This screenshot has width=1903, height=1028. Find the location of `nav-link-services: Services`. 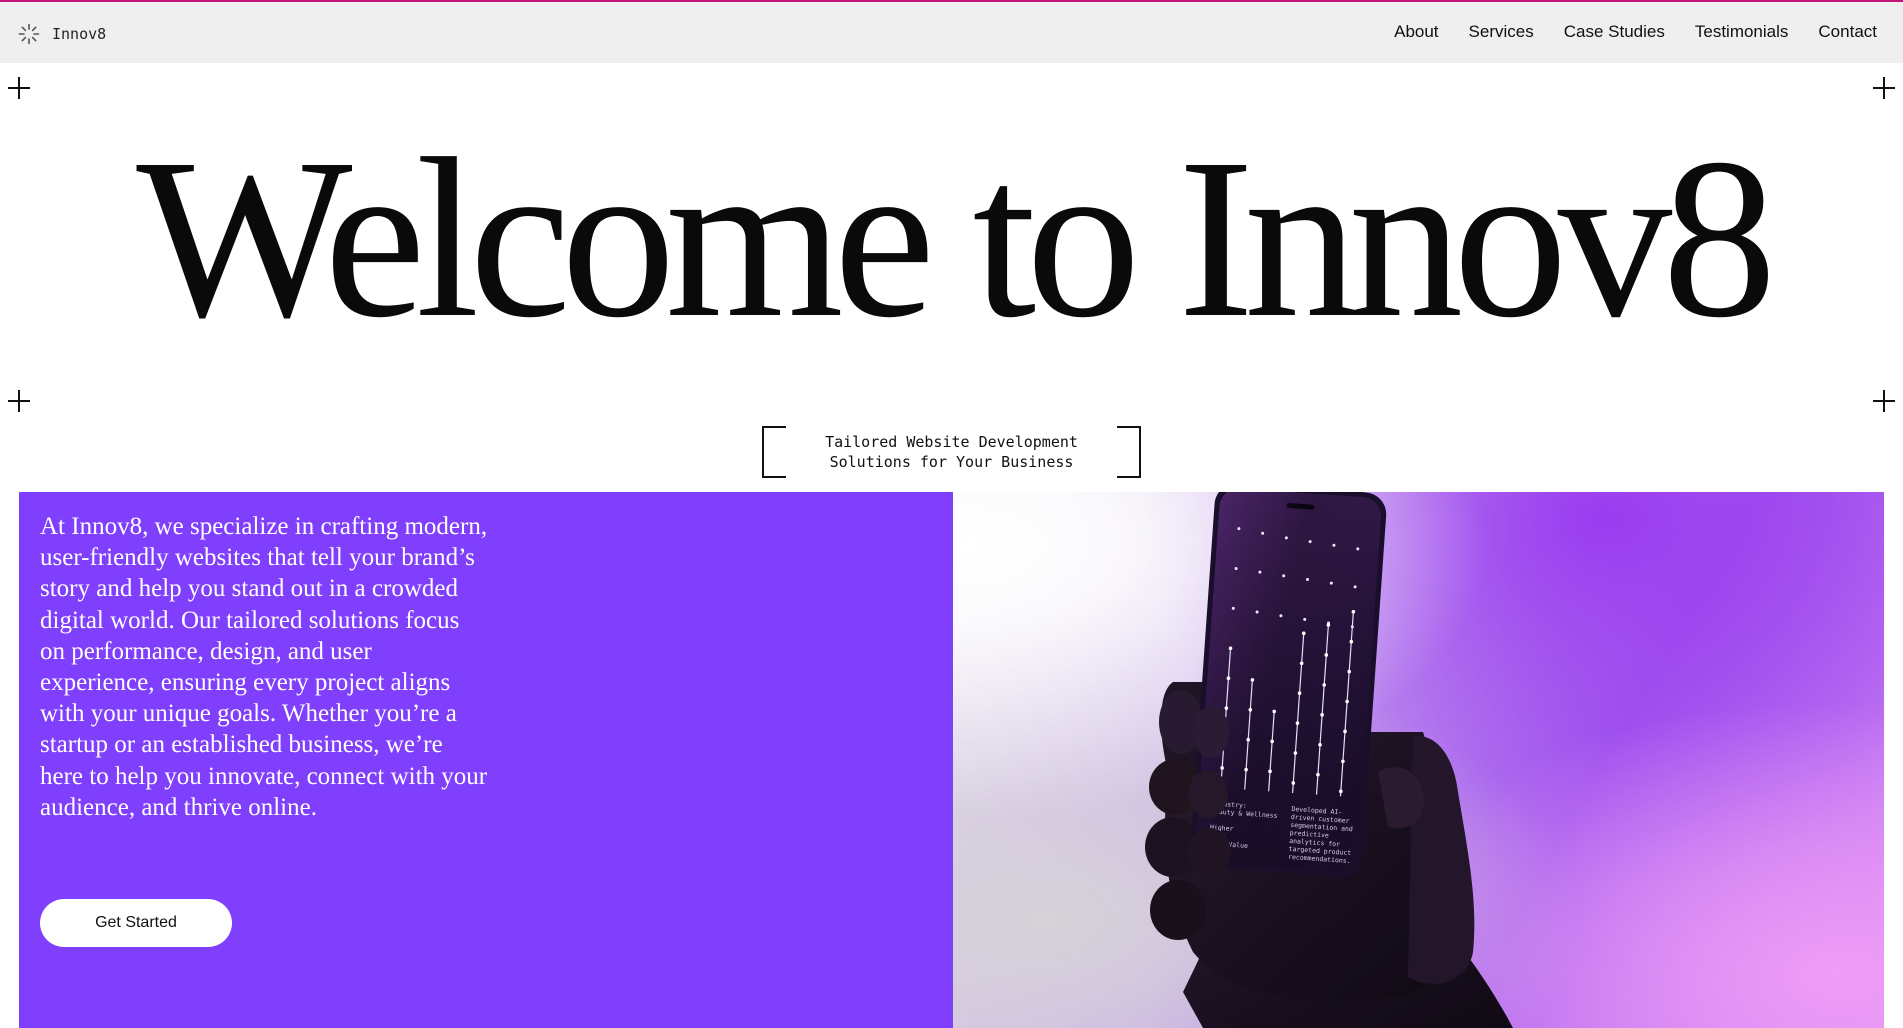

nav-link-services: Services is located at coordinates (1501, 32).